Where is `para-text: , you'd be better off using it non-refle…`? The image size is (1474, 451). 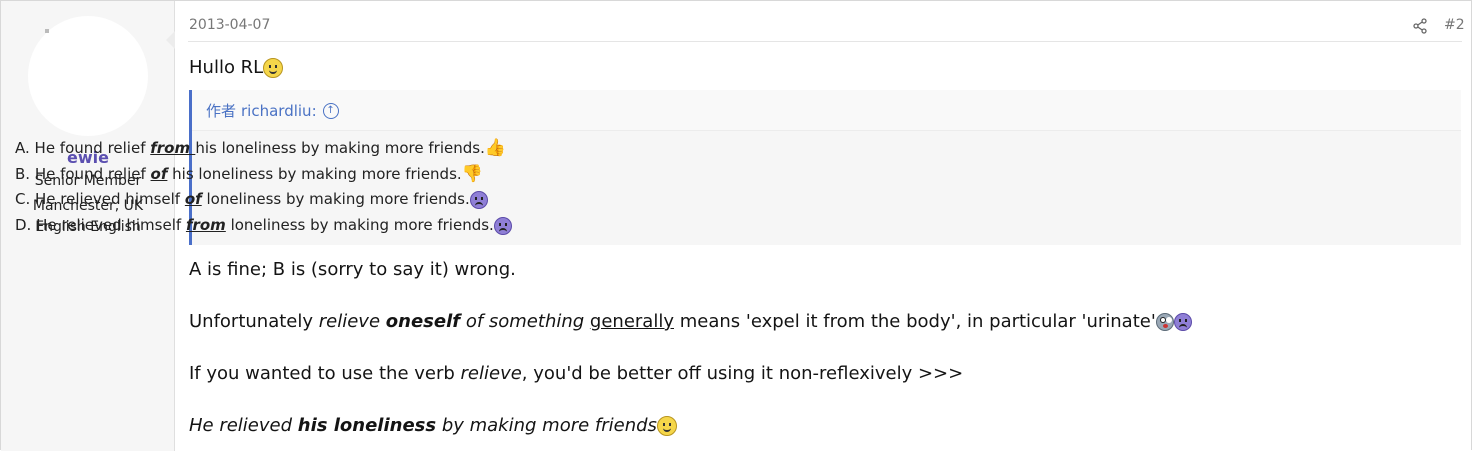
para-text: , you'd be better off using it non-refle… is located at coordinates (742, 373).